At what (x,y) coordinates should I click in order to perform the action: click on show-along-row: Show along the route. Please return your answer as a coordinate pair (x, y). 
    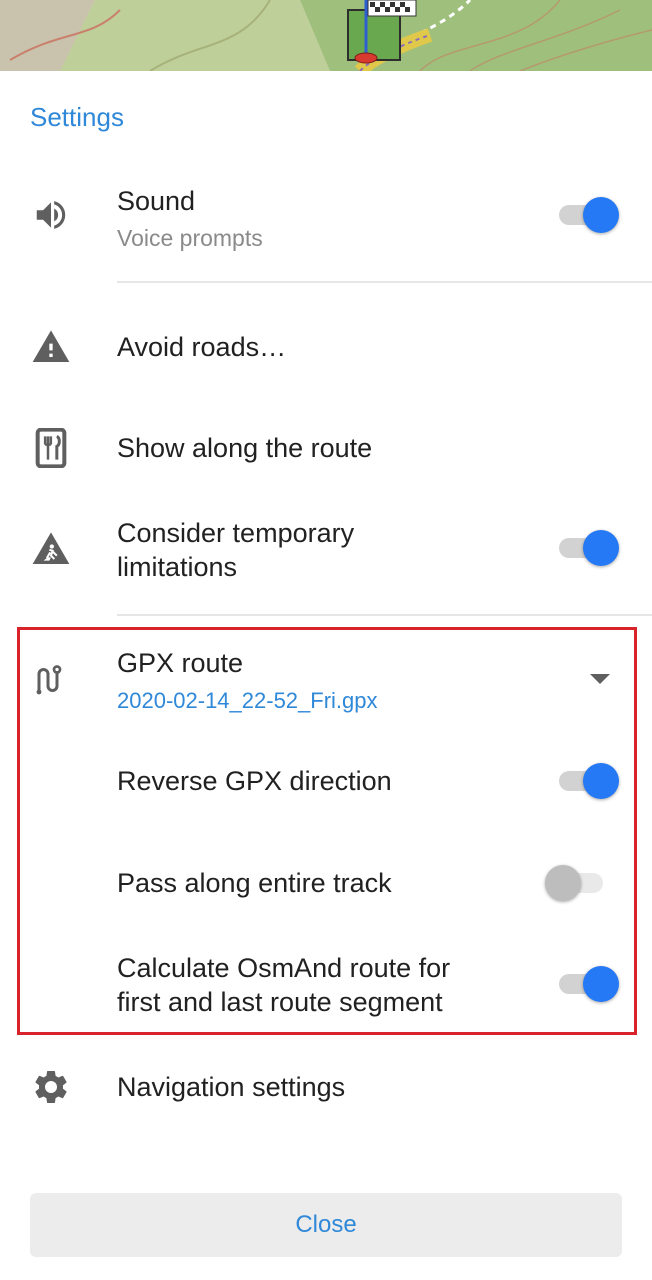
    Looking at the image, I should click on (326, 448).